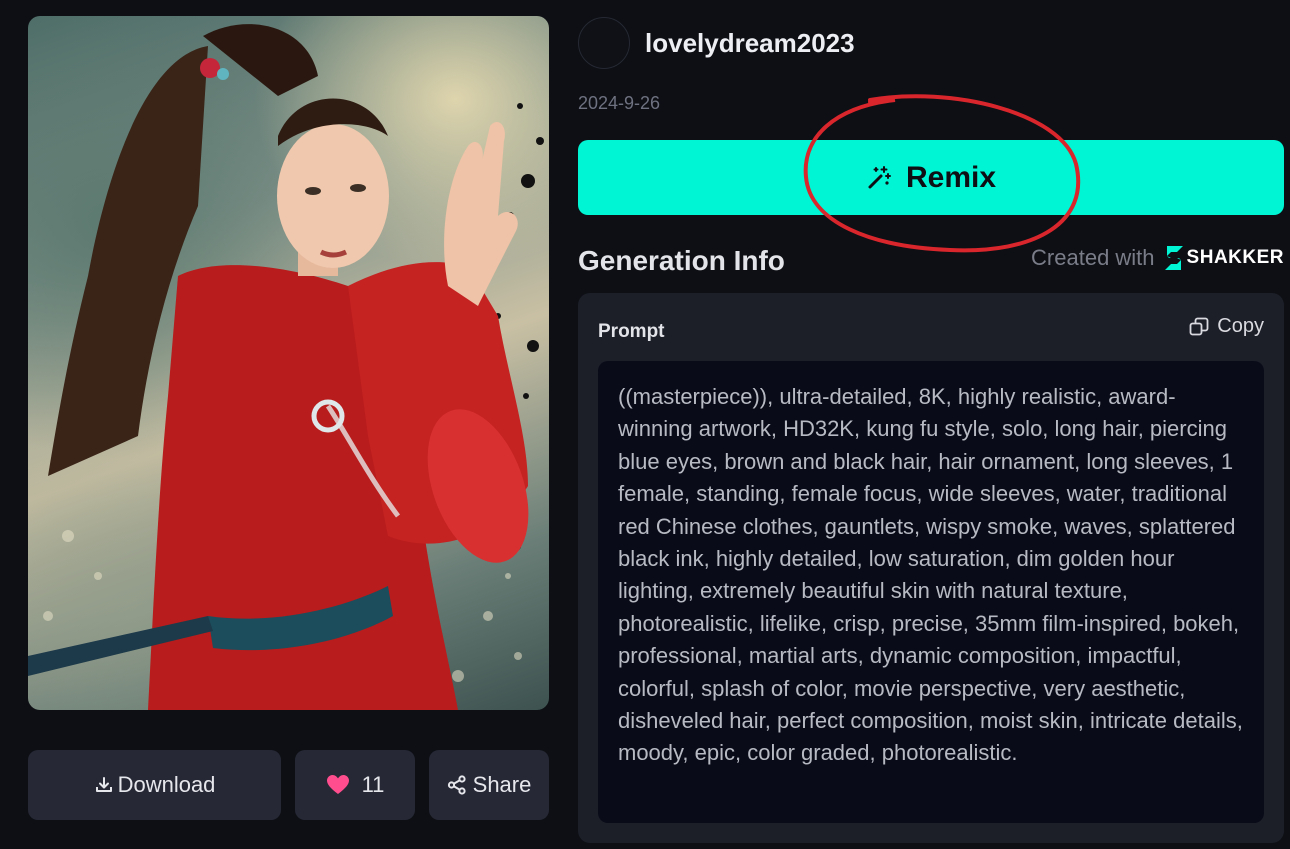 This screenshot has width=1290, height=849. I want to click on brand-name: SHAKKER, so click(1235, 257).